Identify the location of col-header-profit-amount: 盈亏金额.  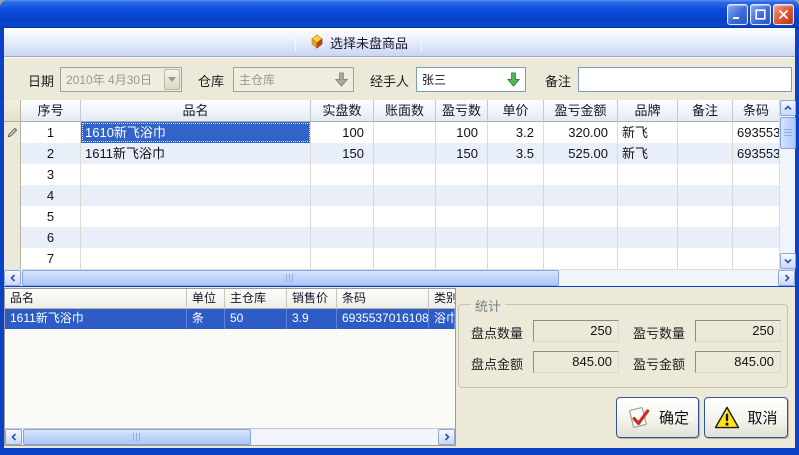
(581, 111).